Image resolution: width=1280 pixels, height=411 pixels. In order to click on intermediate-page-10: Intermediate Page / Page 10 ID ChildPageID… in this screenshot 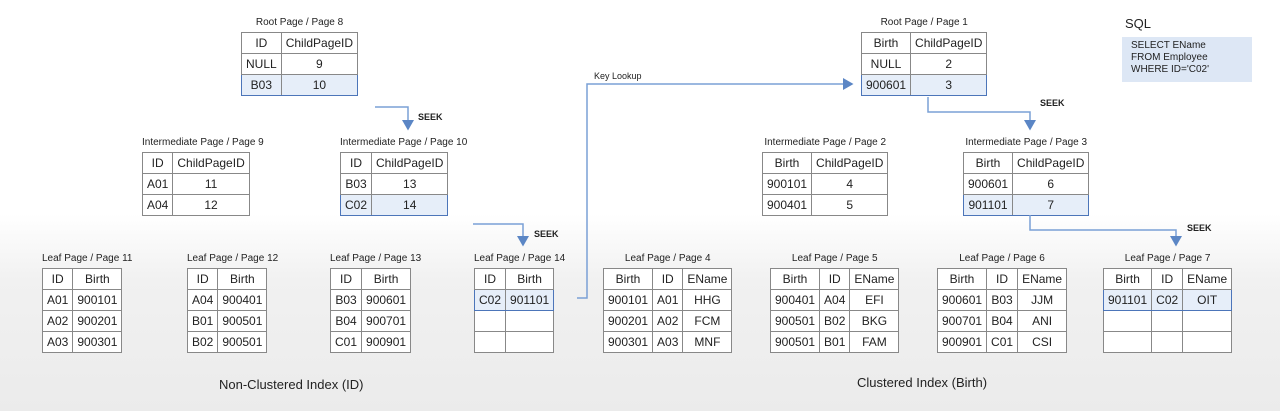, I will do `click(403, 176)`.